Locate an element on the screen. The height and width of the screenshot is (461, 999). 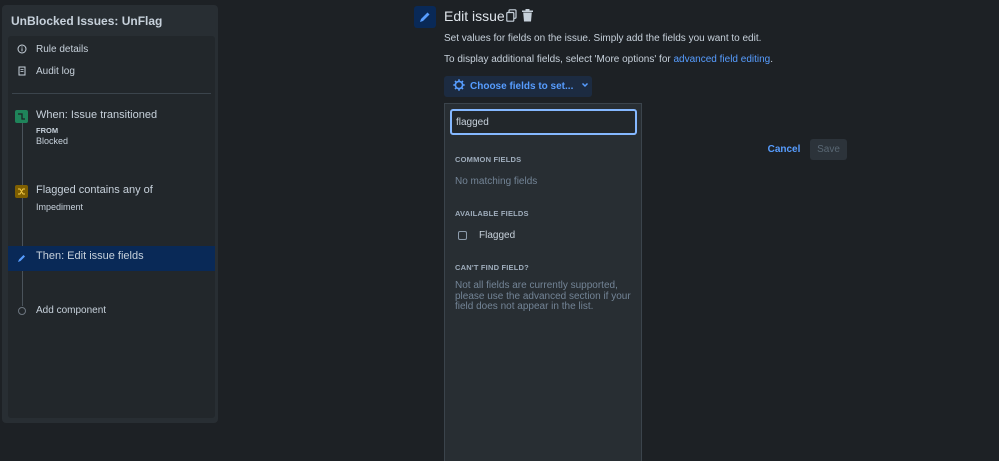
more-options-suffix: . is located at coordinates (772, 59).